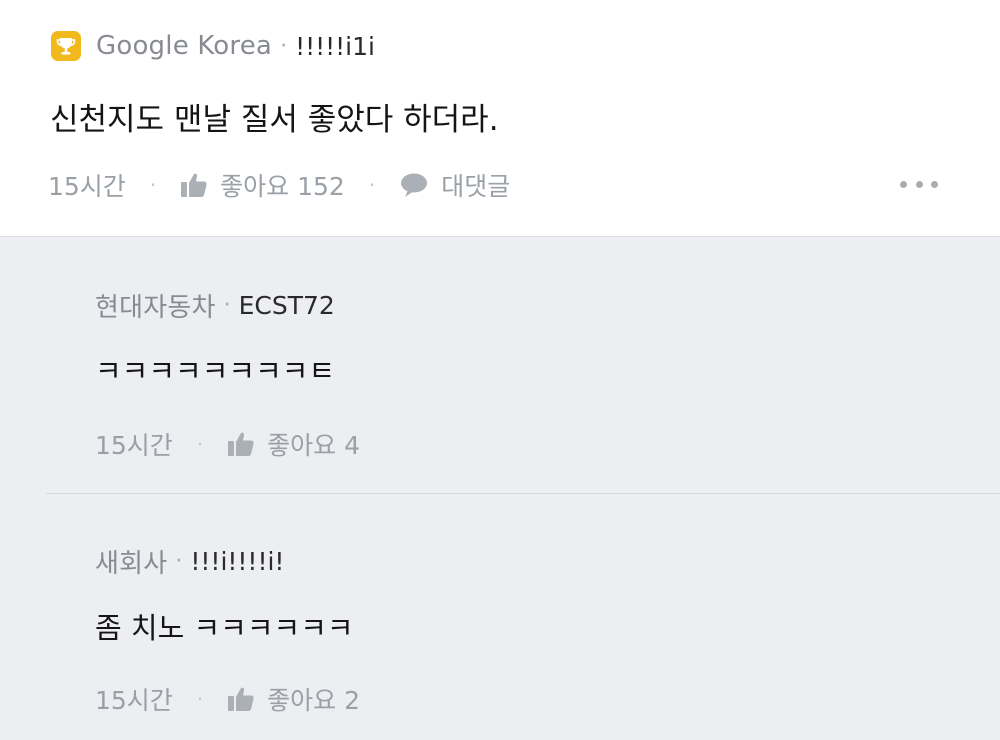 This screenshot has width=1000, height=740. I want to click on like-button: 좋아요 4, so click(293, 444).